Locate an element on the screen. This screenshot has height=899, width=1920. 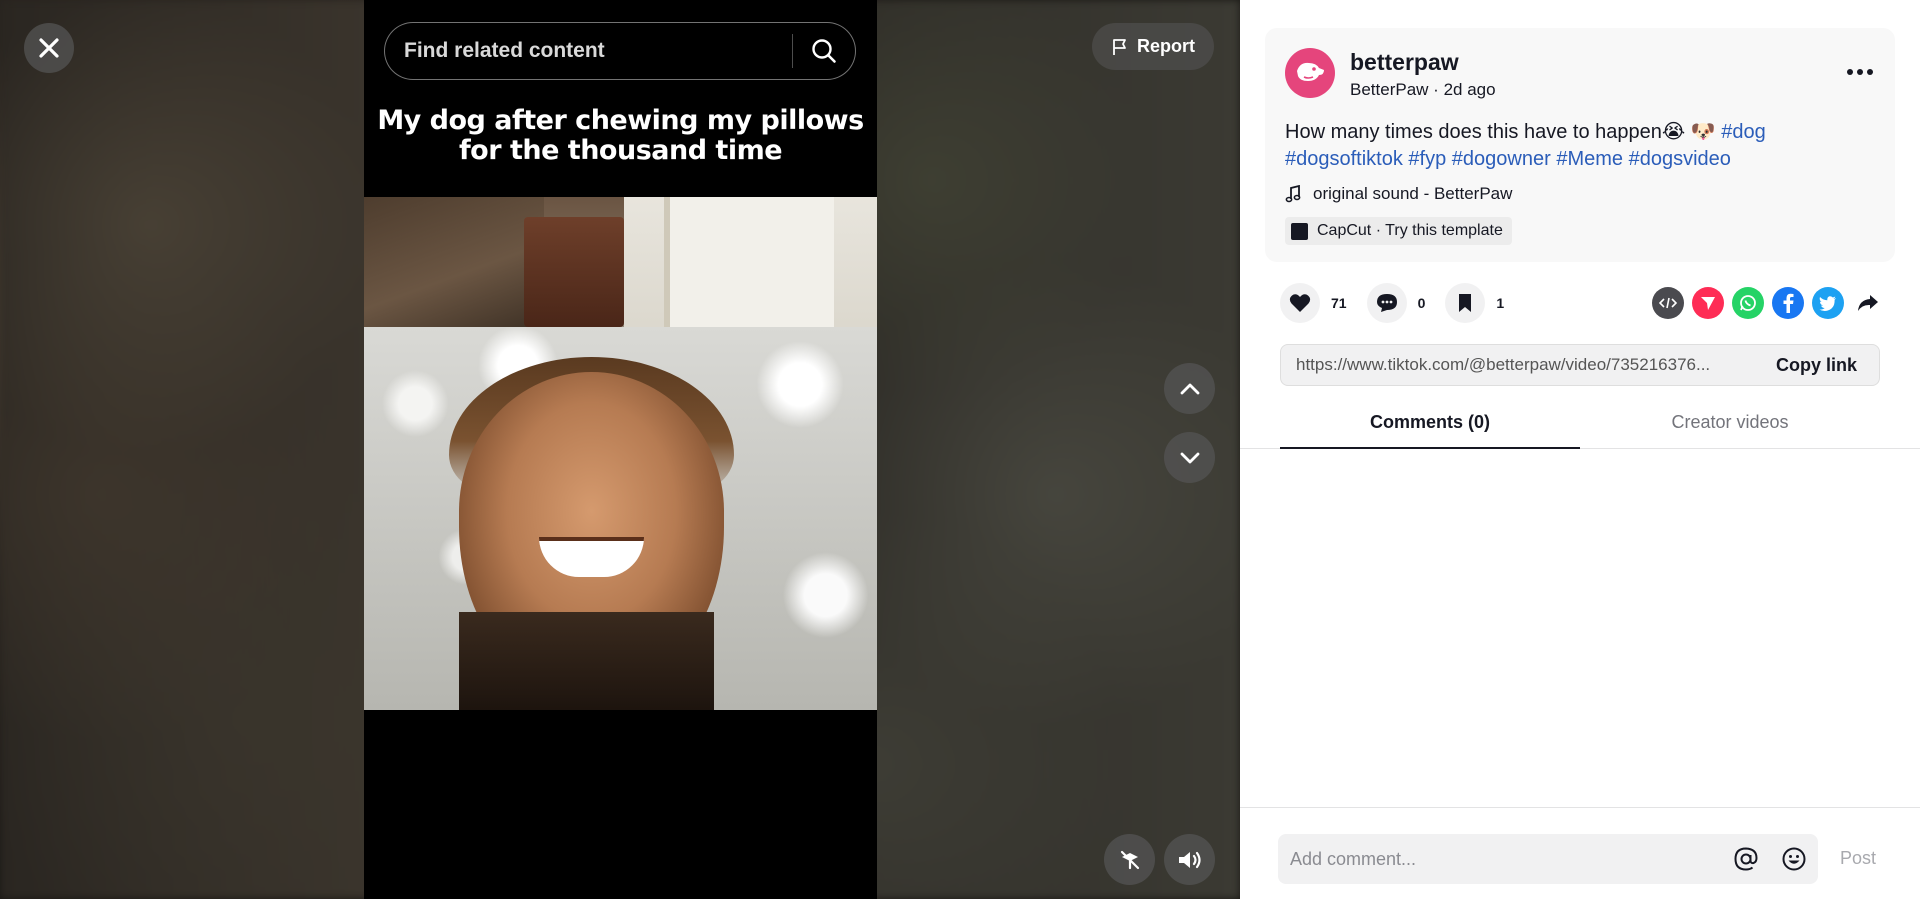
author-subline: BetterPaw · 2d ago is located at coordinates (1423, 90).